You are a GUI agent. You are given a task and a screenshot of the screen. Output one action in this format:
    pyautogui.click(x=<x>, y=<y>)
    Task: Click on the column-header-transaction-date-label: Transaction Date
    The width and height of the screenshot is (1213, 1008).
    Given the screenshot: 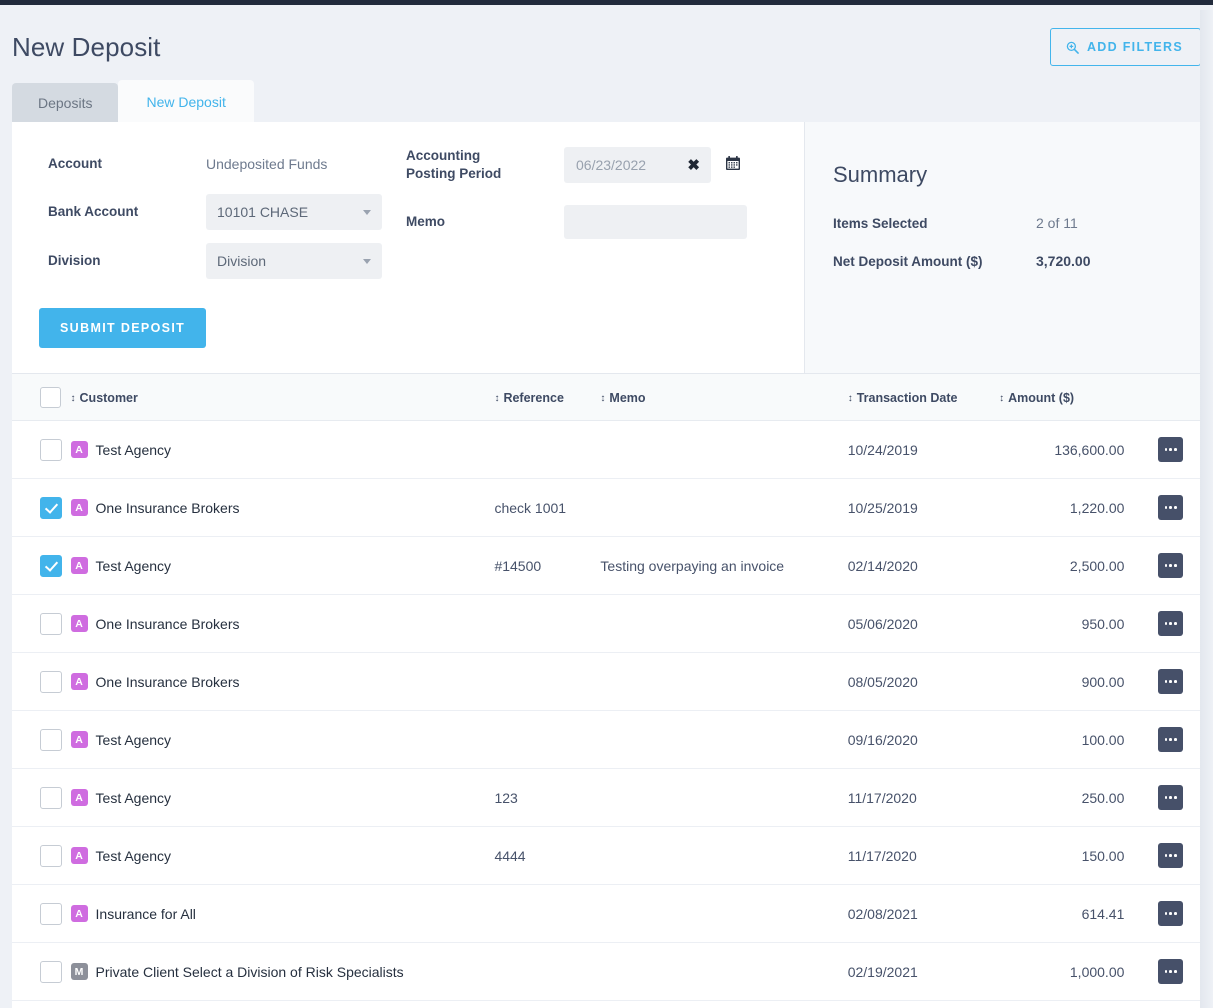 What is the action you would take?
    pyautogui.click(x=907, y=397)
    